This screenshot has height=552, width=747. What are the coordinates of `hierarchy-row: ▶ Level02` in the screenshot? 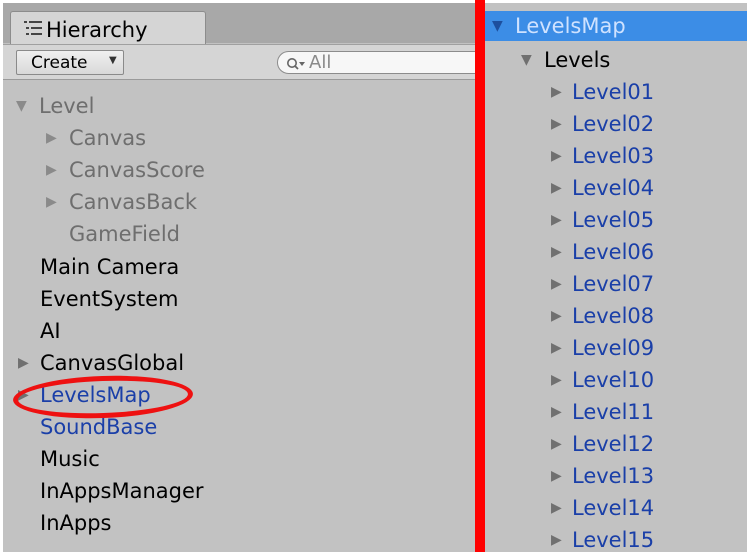 It's located at (616, 124).